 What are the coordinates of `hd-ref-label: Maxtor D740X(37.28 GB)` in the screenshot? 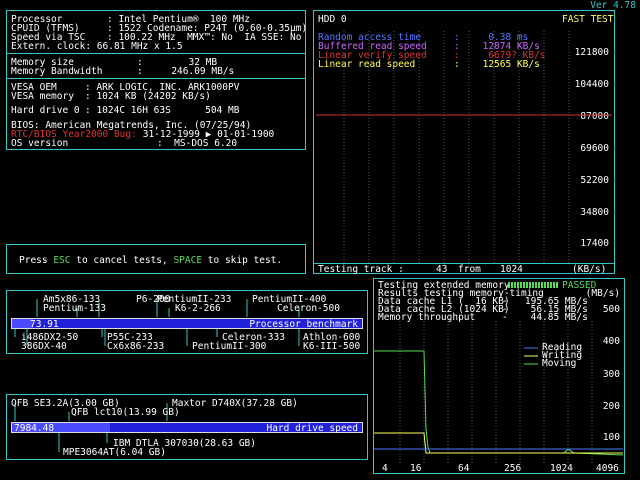 It's located at (235, 403).